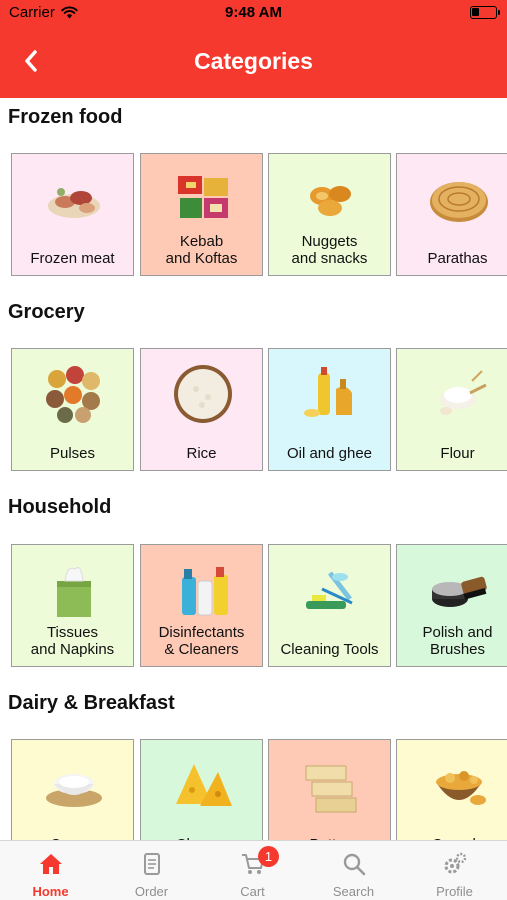  What do you see at coordinates (331, 199) in the screenshot?
I see `nuggets-icon` at bounding box center [331, 199].